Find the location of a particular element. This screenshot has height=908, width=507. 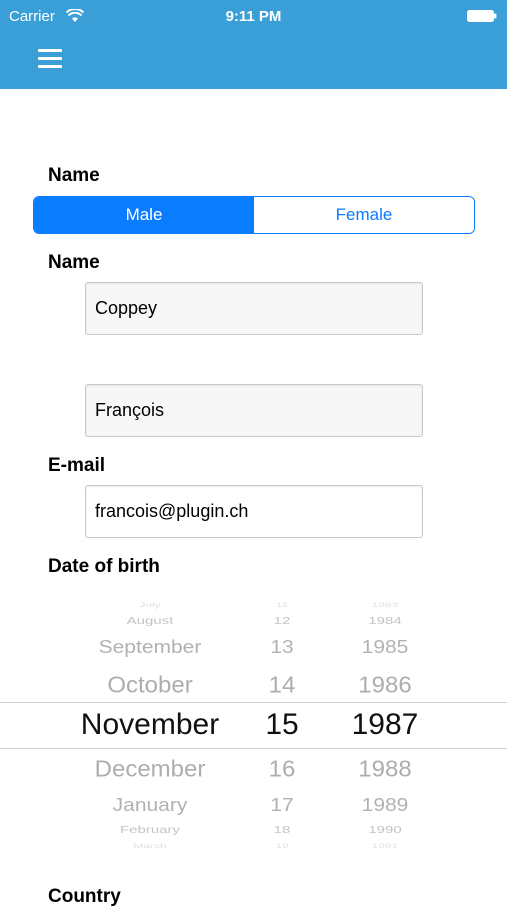

dob-label: Date of birth is located at coordinates (104, 566).